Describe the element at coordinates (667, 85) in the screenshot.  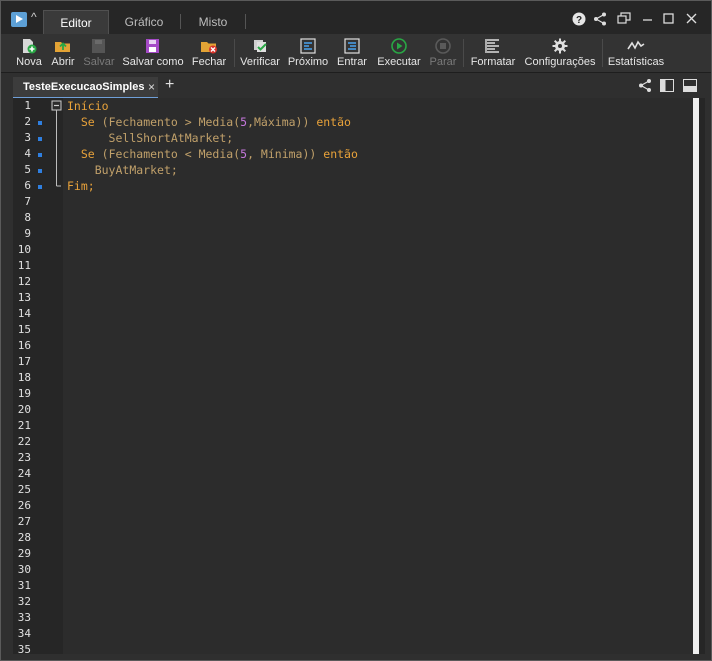
I see `split-vertical-icon` at that location.